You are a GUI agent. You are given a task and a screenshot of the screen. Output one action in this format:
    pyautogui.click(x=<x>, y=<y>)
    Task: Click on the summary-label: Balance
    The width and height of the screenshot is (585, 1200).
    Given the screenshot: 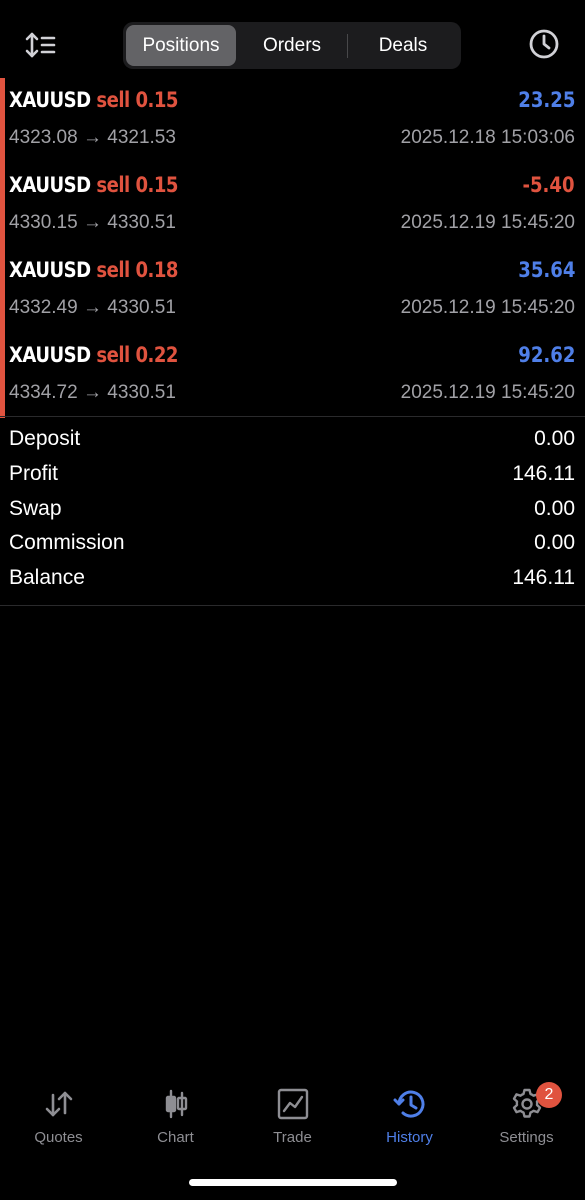 What is the action you would take?
    pyautogui.click(x=47, y=578)
    